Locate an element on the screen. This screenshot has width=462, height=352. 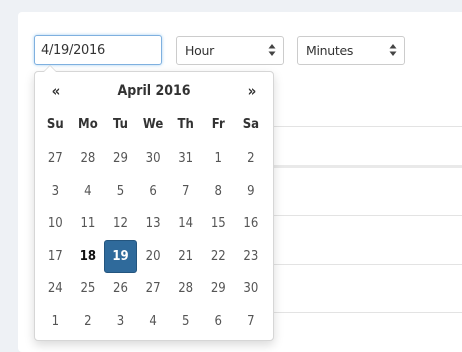
weekday-header: Fr is located at coordinates (218, 124).